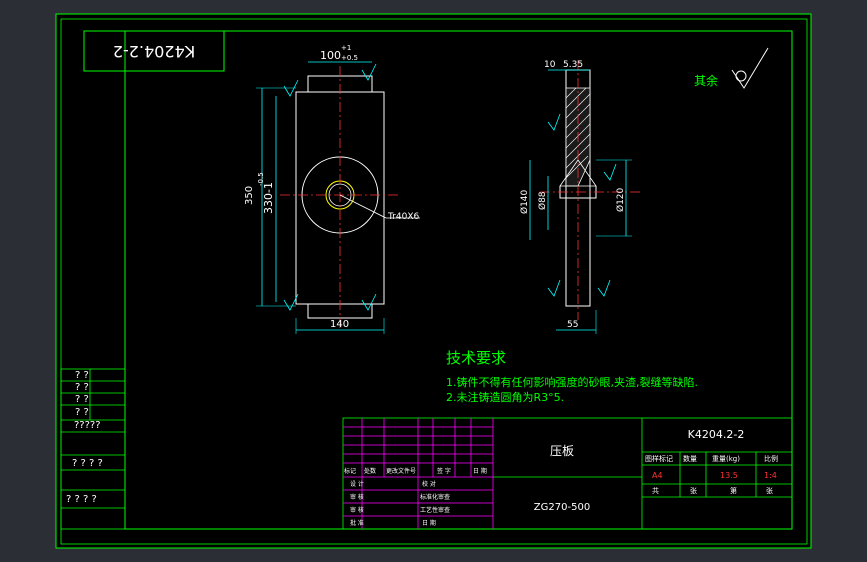 This screenshot has height=562, width=867. What do you see at coordinates (690, 458) in the screenshot?
I see `tb-label-qty: 数量` at bounding box center [690, 458].